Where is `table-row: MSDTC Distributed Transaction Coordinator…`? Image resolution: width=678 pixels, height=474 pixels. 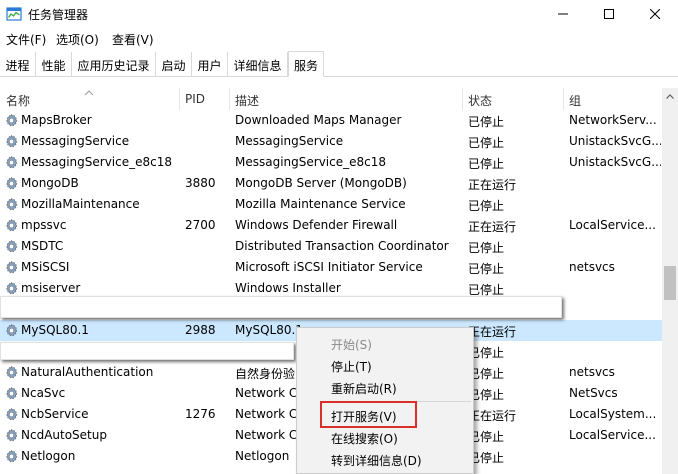 table-row: MSDTC Distributed Transaction Coordinator… is located at coordinates (331, 246).